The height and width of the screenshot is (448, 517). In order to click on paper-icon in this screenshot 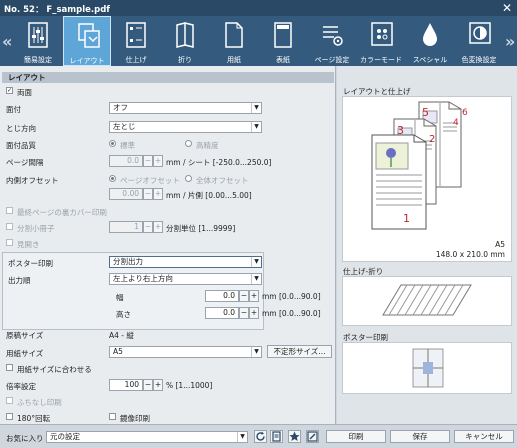, I will do `click(234, 35)`.